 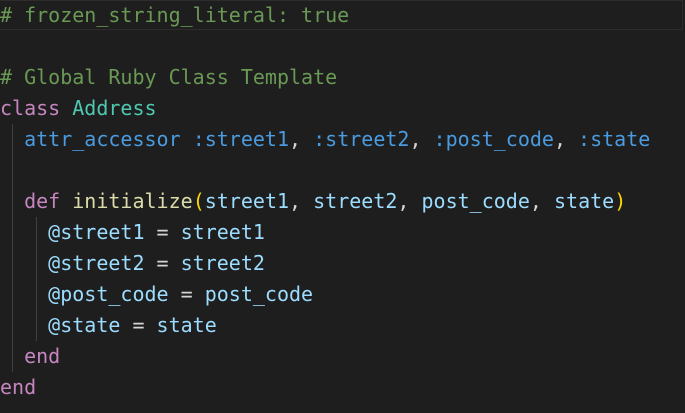 What do you see at coordinates (30, 108) in the screenshot?
I see `keyword: class` at bounding box center [30, 108].